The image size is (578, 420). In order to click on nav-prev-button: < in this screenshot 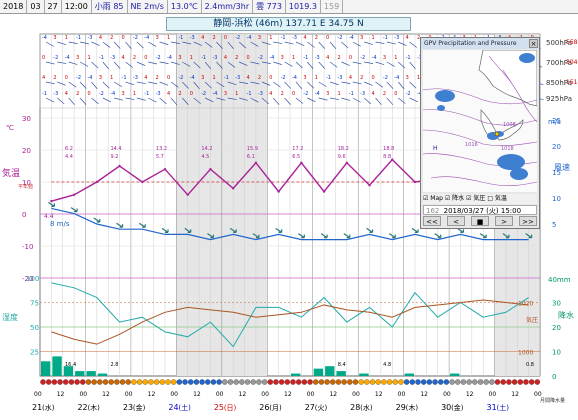, I will do `click(456, 221)`.